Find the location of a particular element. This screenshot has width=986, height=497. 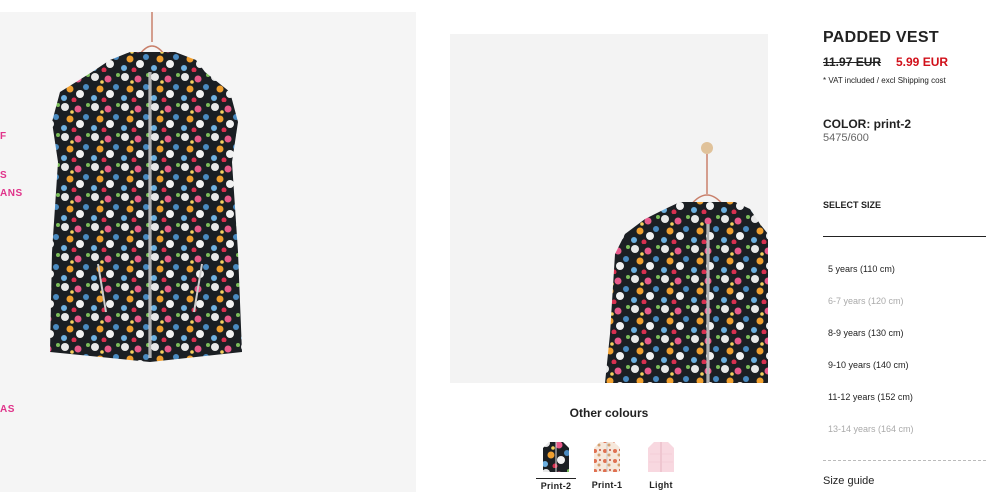

select-size-heading: SELECT SIZE is located at coordinates (852, 205).